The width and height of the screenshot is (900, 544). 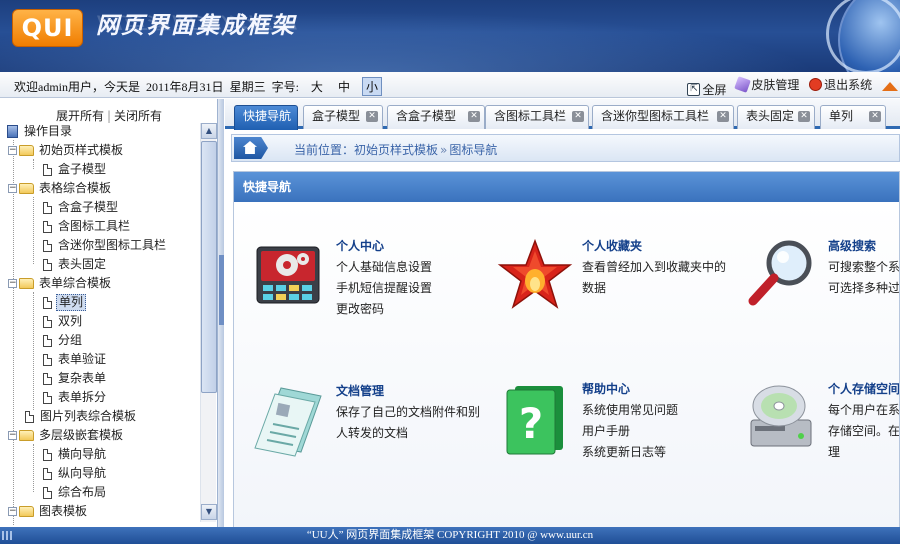 I want to click on logo: QUI, so click(x=47, y=28).